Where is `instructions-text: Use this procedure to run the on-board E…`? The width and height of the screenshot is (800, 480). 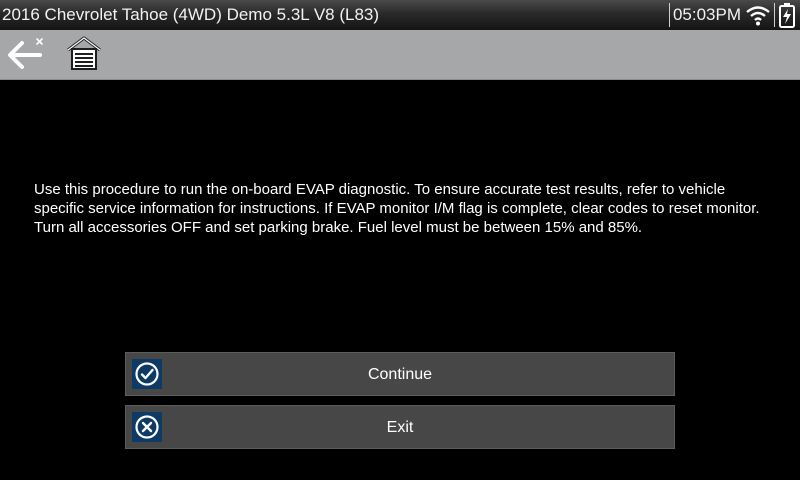 instructions-text: Use this procedure to run the on-board E… is located at coordinates (397, 208).